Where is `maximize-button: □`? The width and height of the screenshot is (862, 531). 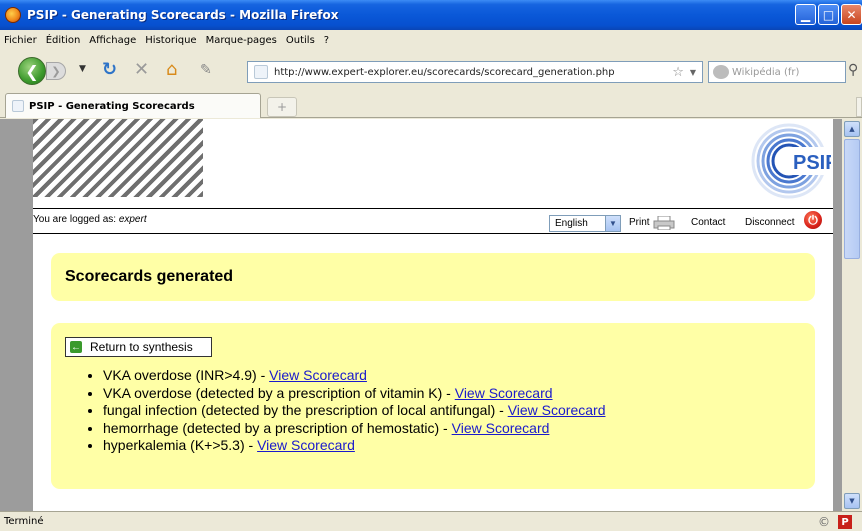
maximize-button: □ is located at coordinates (828, 14).